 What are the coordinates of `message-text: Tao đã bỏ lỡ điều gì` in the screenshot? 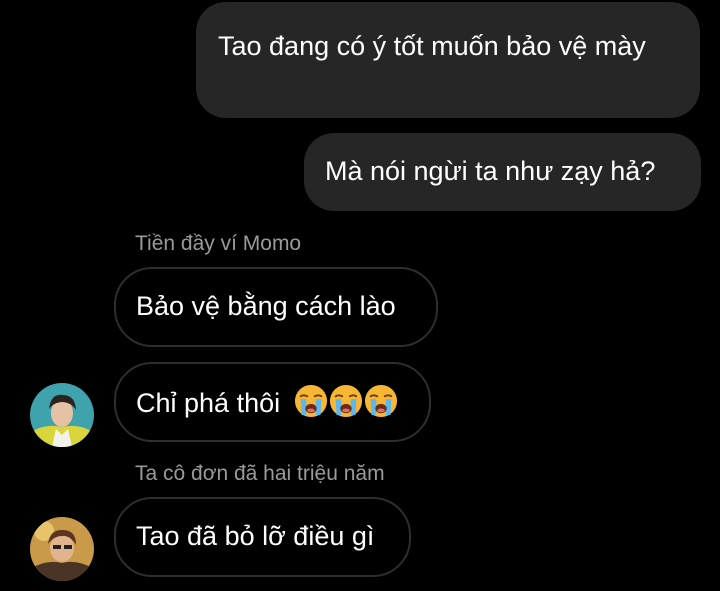 It's located at (255, 536).